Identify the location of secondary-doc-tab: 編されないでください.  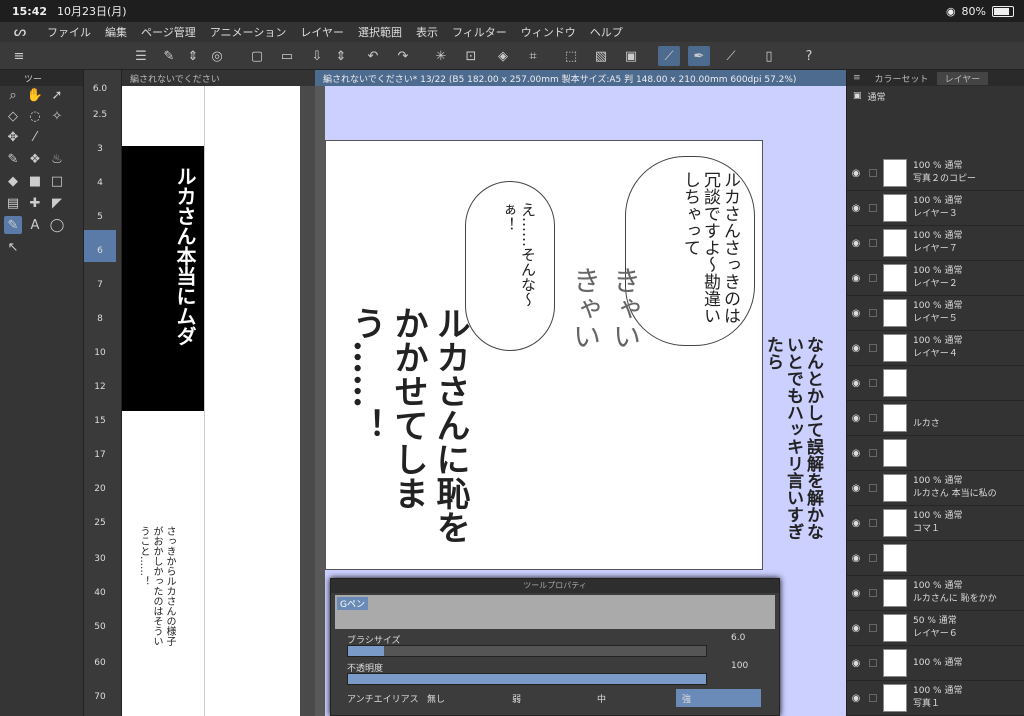
(218, 78).